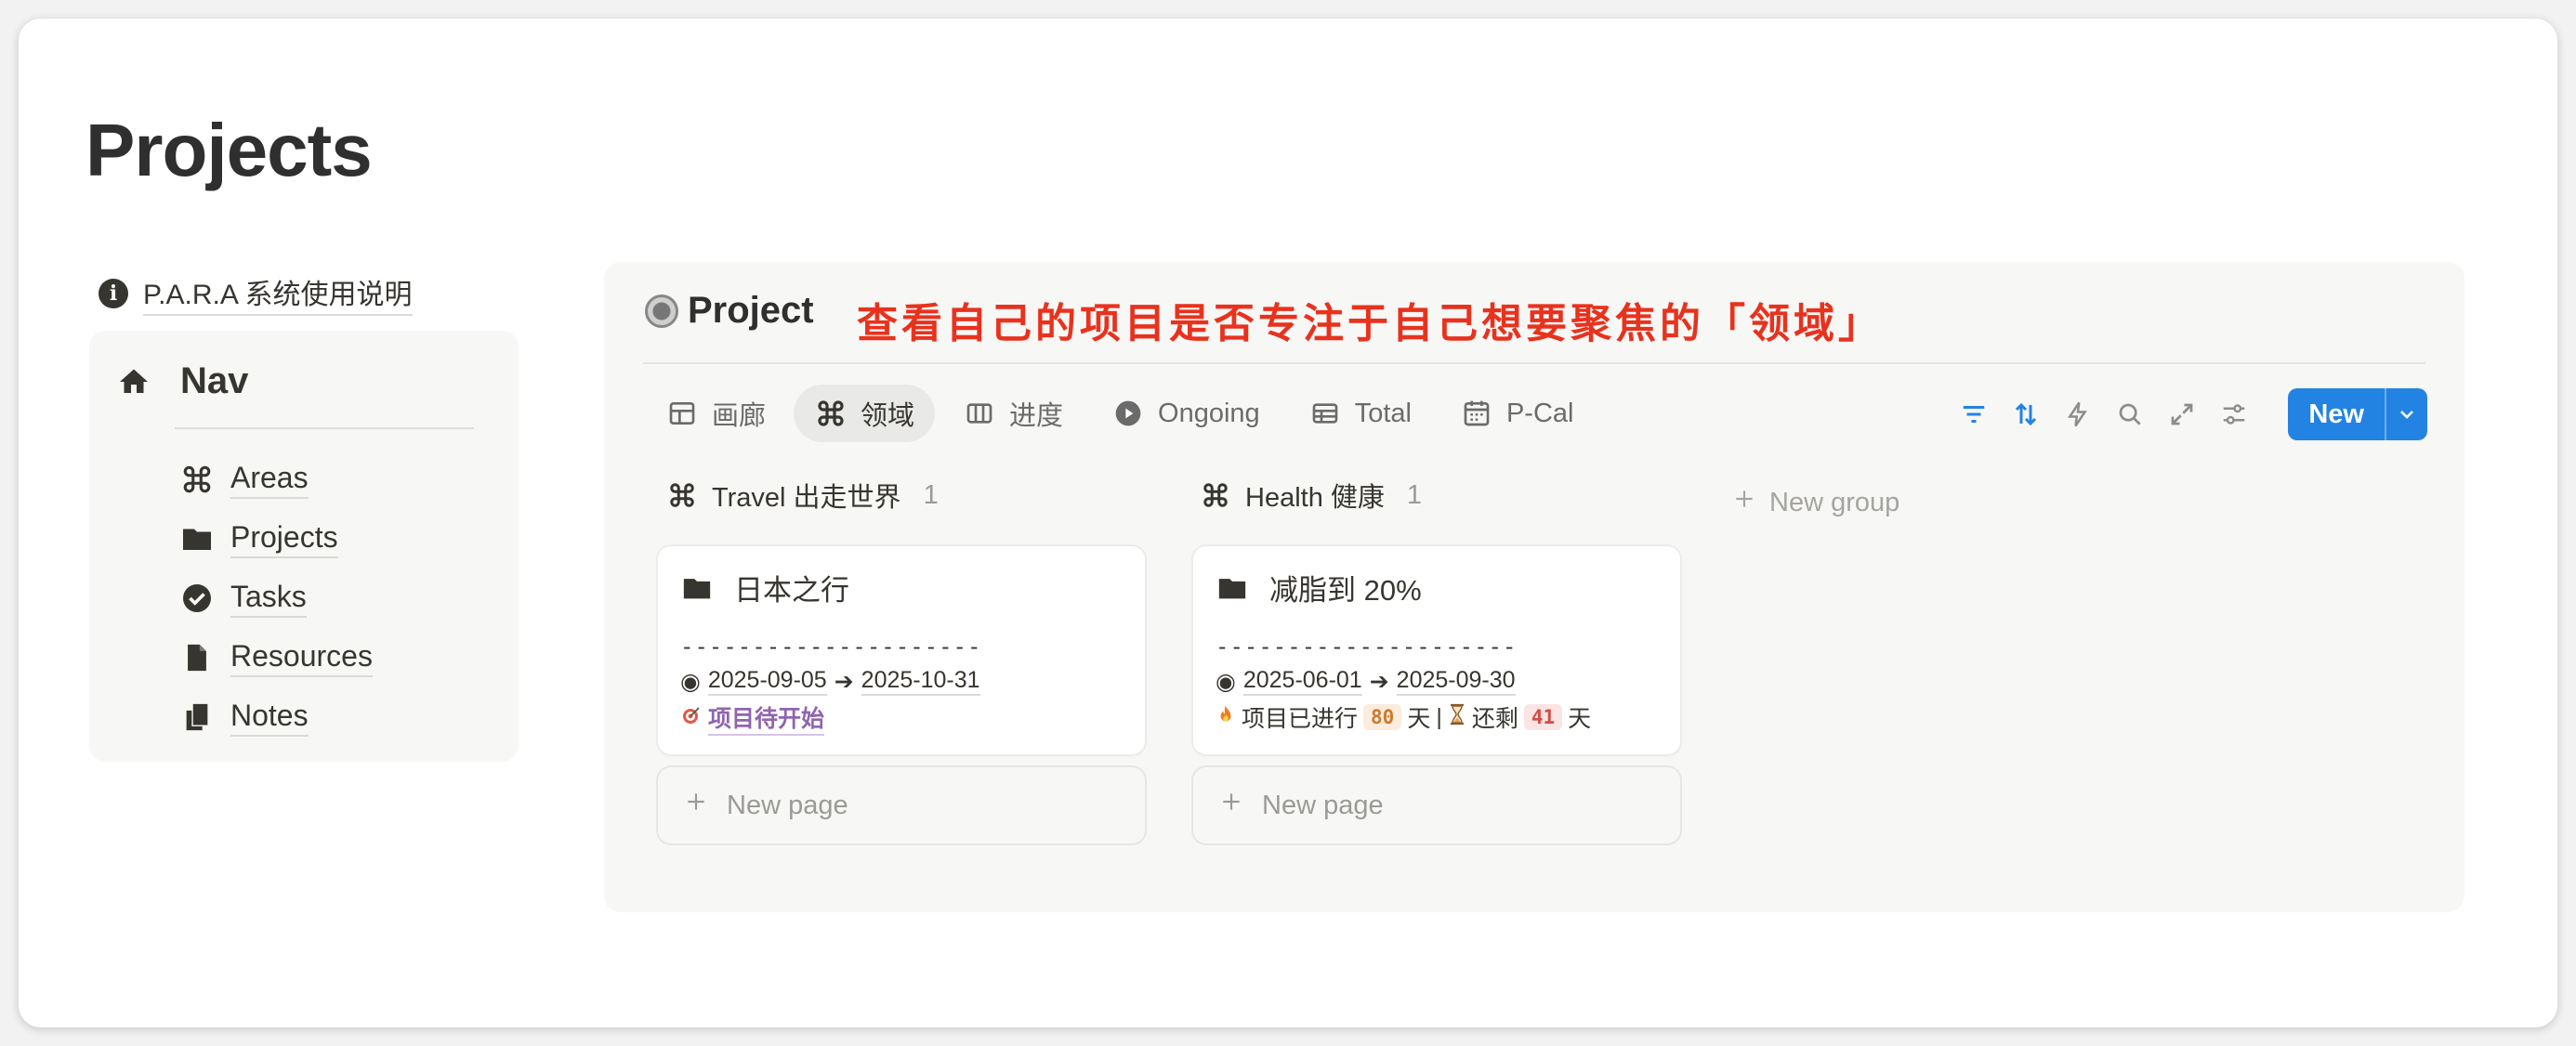 Image resolution: width=2576 pixels, height=1046 pixels. Describe the element at coordinates (197, 657) in the screenshot. I see `file-icon` at that location.